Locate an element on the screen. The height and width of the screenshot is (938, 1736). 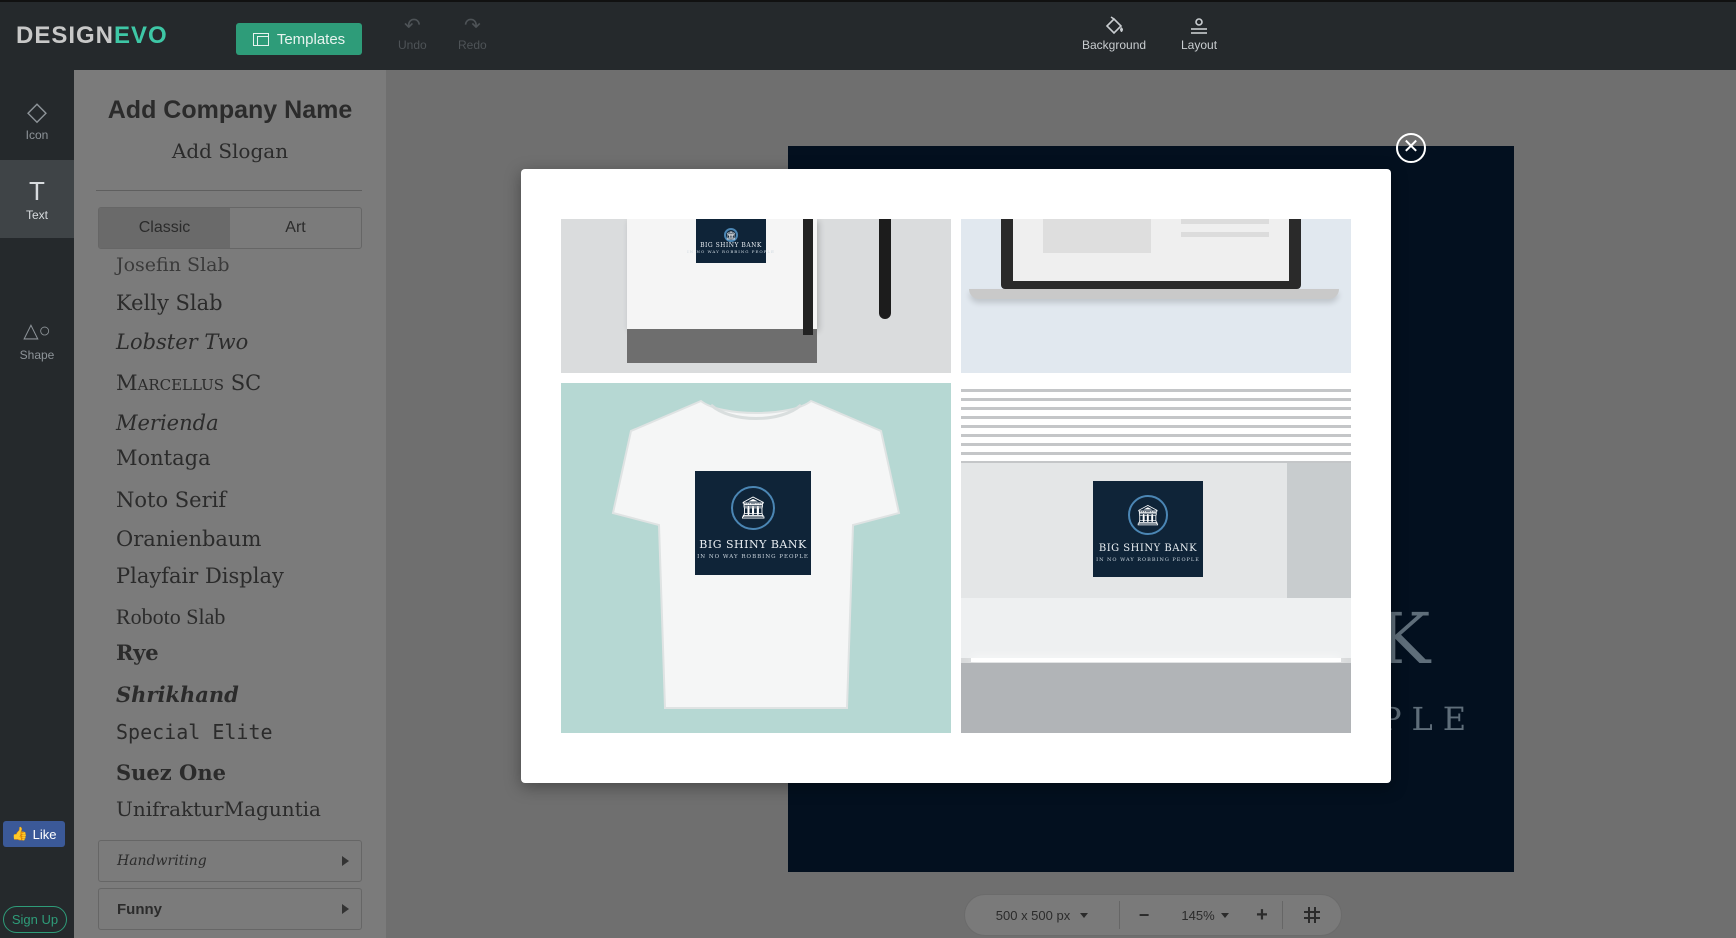
category-handwriting: Handwriting is located at coordinates (230, 861).